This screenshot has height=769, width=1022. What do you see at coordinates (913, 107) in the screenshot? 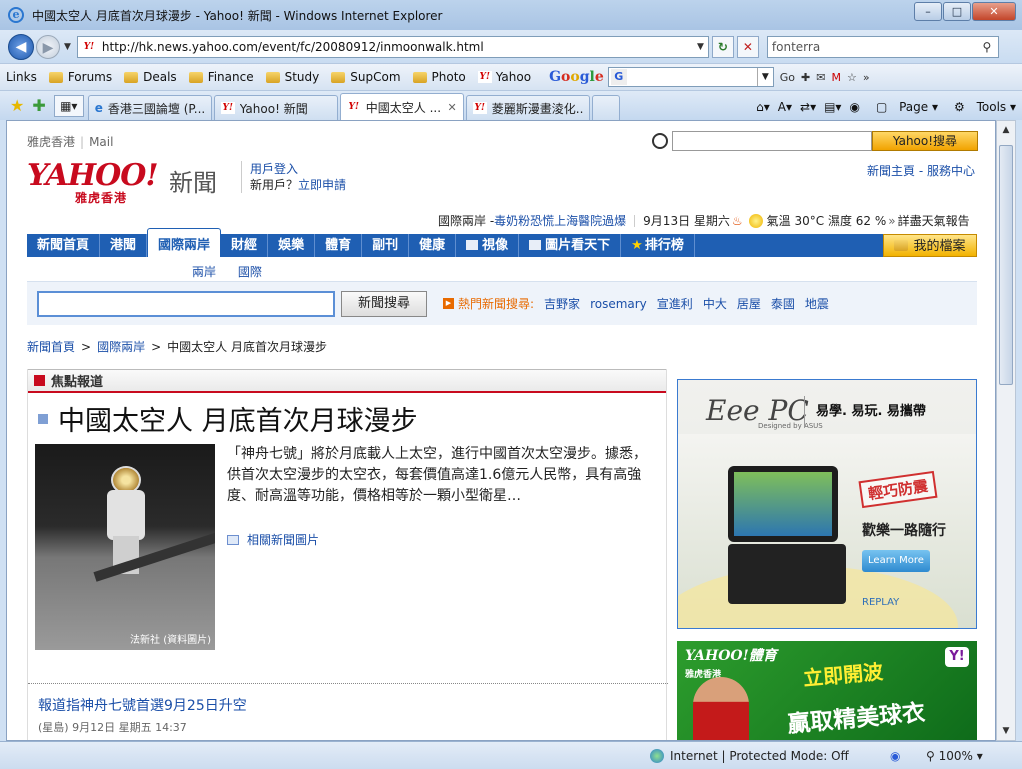
I see `page-menu-label: Page` at bounding box center [913, 107].